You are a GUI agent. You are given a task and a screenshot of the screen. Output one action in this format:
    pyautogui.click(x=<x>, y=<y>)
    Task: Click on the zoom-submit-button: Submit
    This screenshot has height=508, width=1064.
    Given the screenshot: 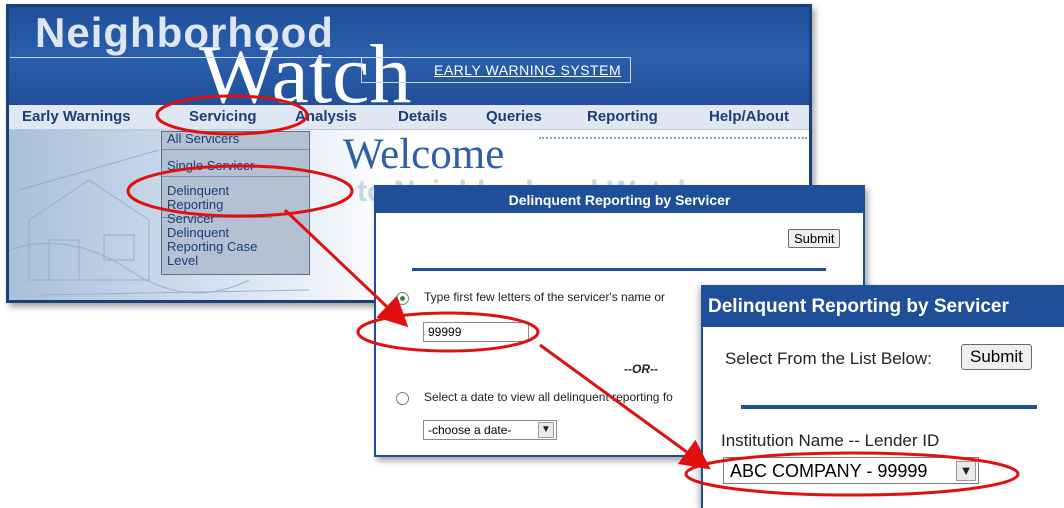 What is the action you would take?
    pyautogui.click(x=996, y=357)
    